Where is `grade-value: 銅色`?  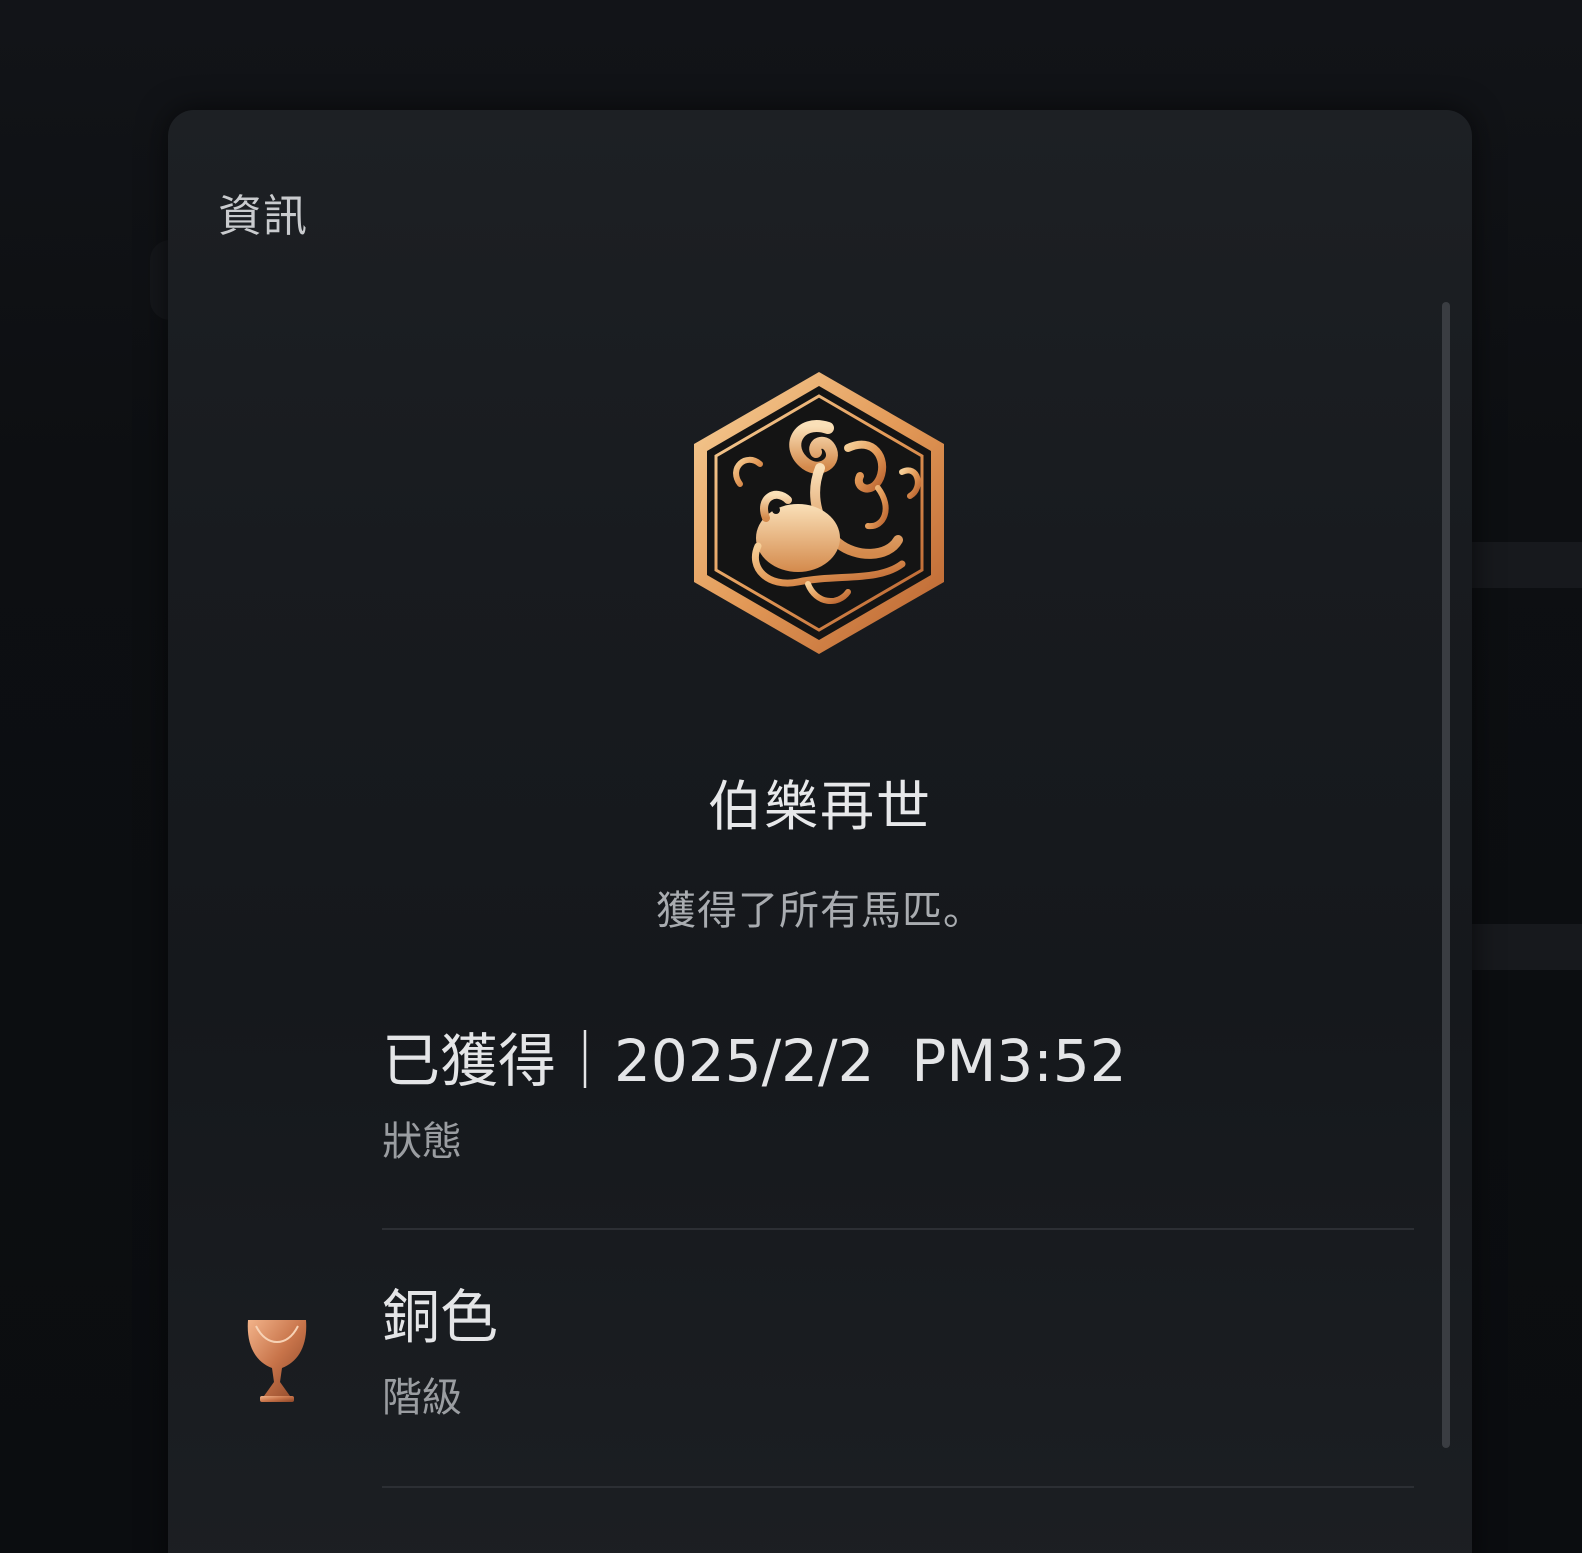 grade-value: 銅色 is located at coordinates (440, 1317).